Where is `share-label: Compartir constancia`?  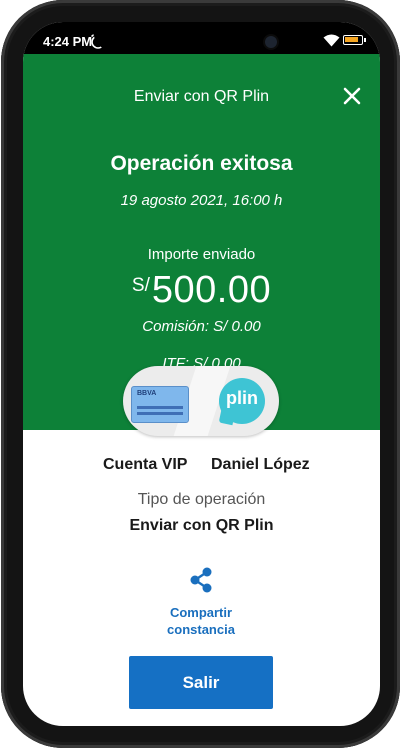
share-label: Compartir constancia is located at coordinates (201, 621).